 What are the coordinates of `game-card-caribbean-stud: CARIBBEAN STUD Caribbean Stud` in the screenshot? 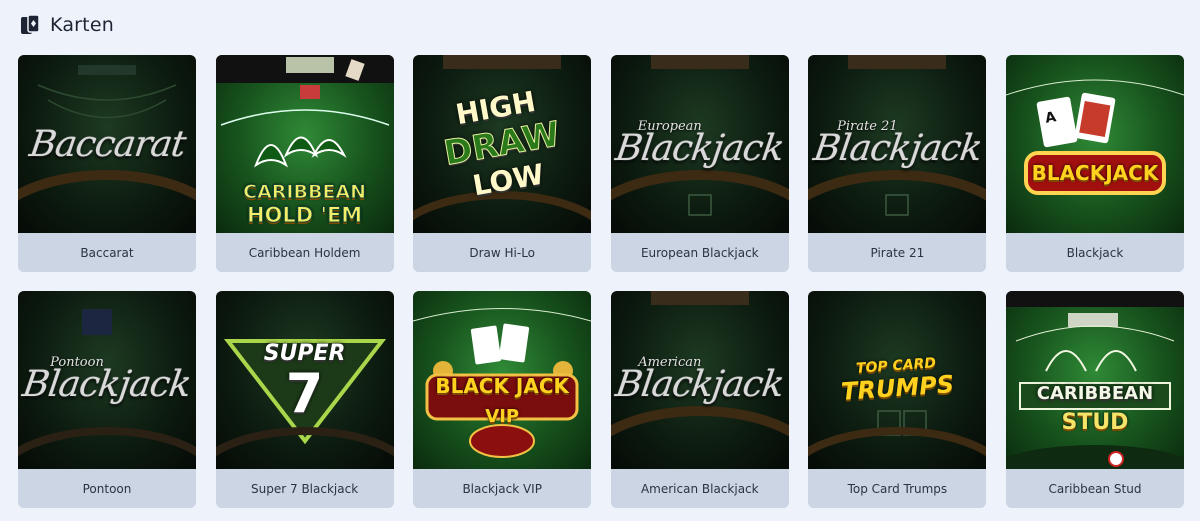 It's located at (1094, 399).